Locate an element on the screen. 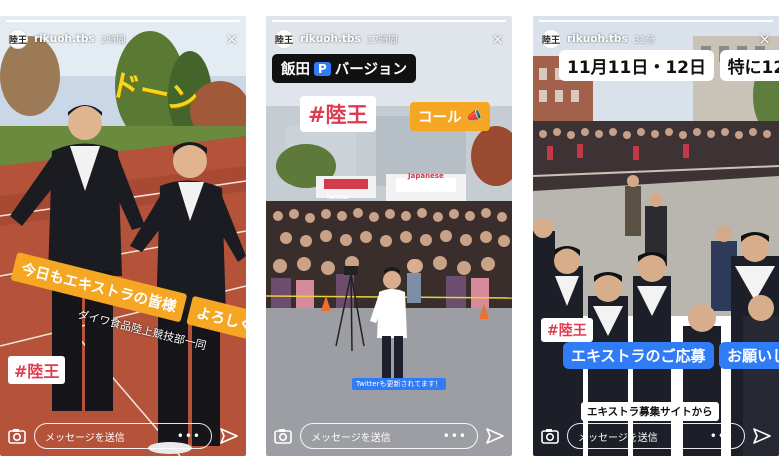  story-header: 陸王 rikuoh.tbs 2時間 × is located at coordinates (123, 39).